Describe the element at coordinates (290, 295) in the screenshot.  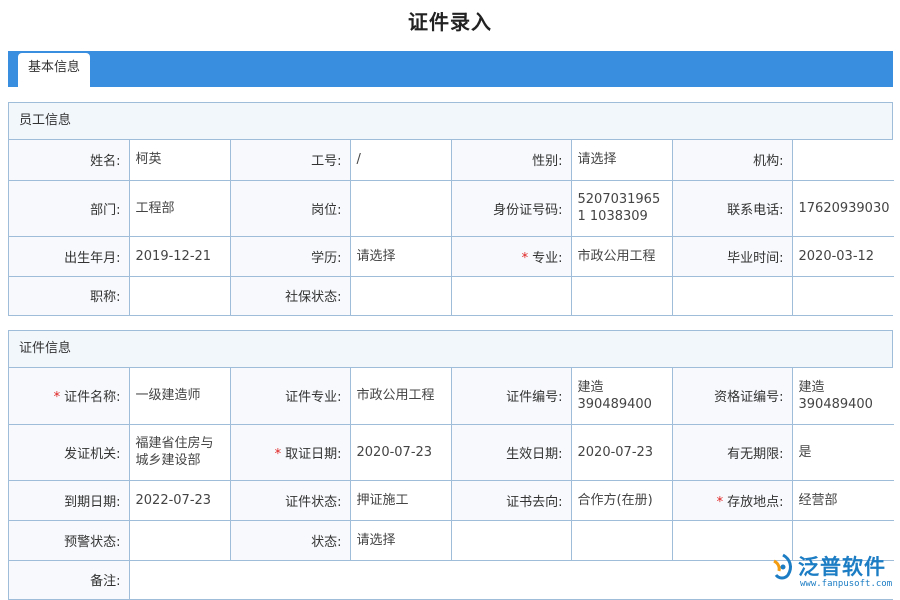
I see `field-label: 社保状态:` at that location.